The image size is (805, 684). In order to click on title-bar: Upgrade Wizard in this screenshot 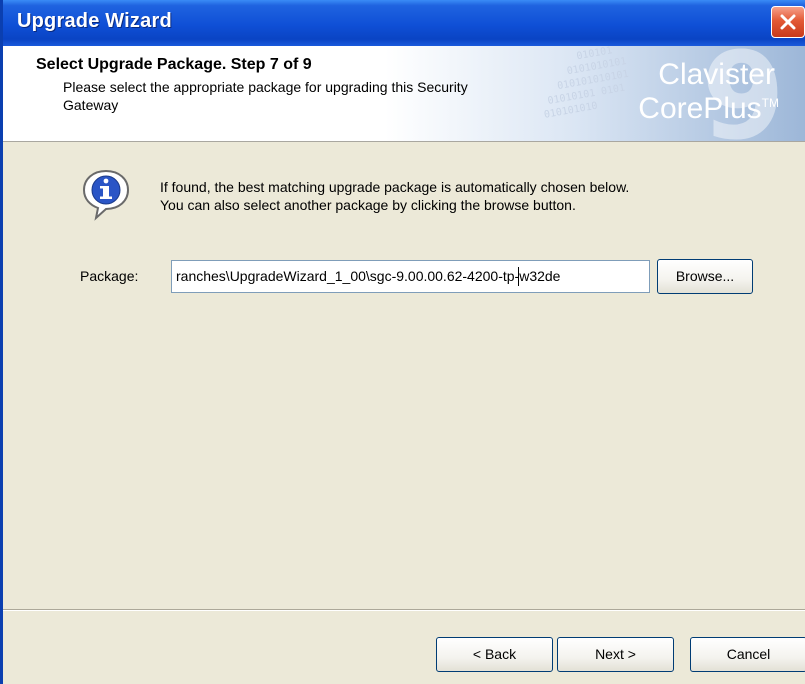, I will do `click(404, 23)`.